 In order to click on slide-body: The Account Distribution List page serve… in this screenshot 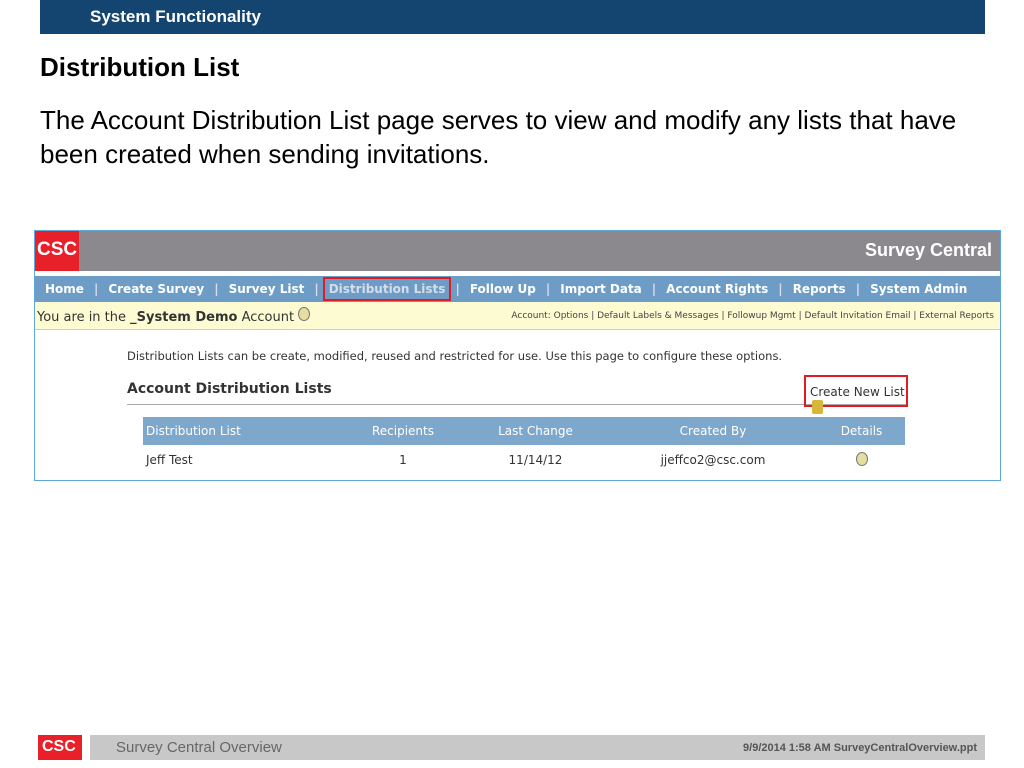, I will do `click(498, 137)`.